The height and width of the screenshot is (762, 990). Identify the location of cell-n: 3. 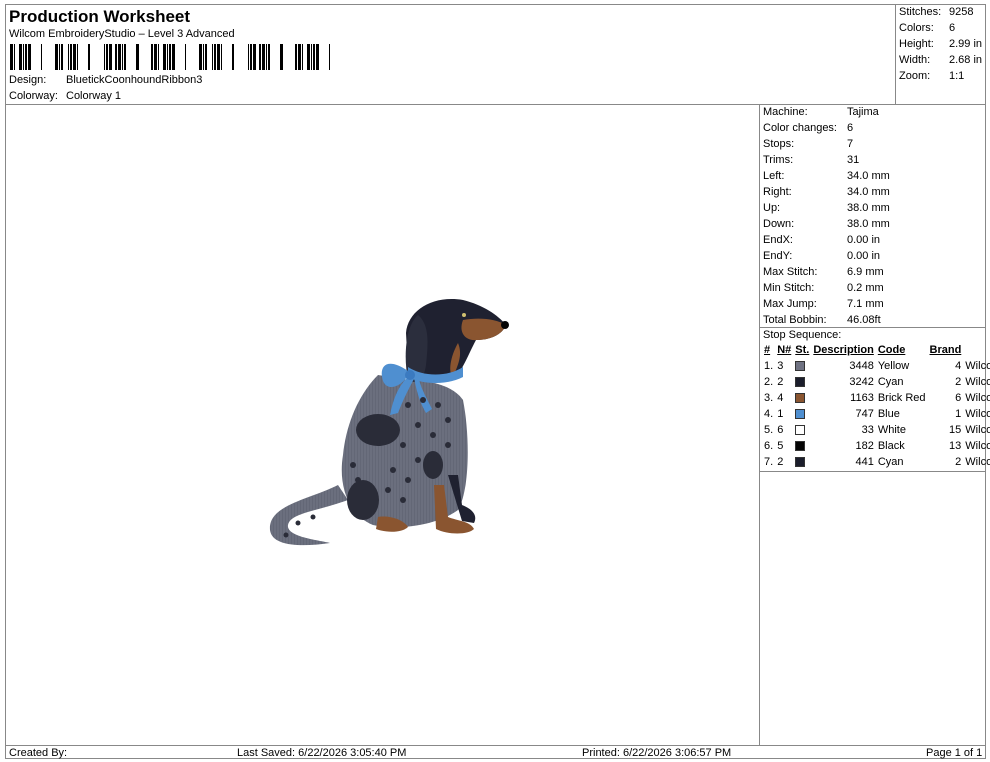
(780, 366).